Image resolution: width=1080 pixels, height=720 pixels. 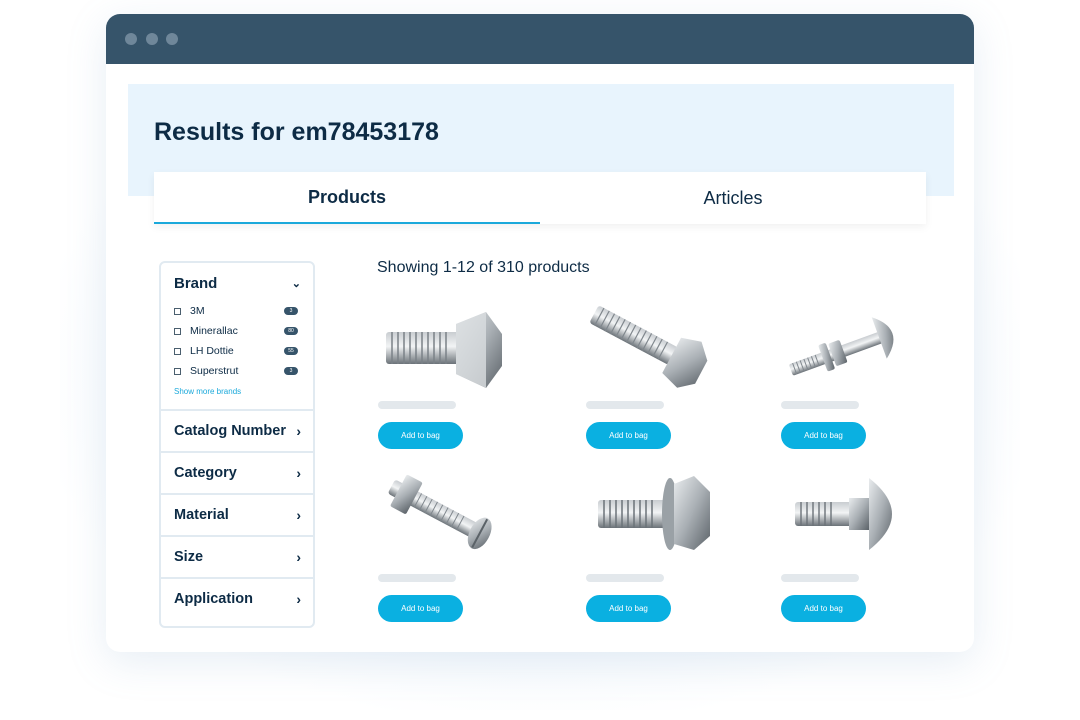 I want to click on facet-label: Material, so click(x=201, y=515).